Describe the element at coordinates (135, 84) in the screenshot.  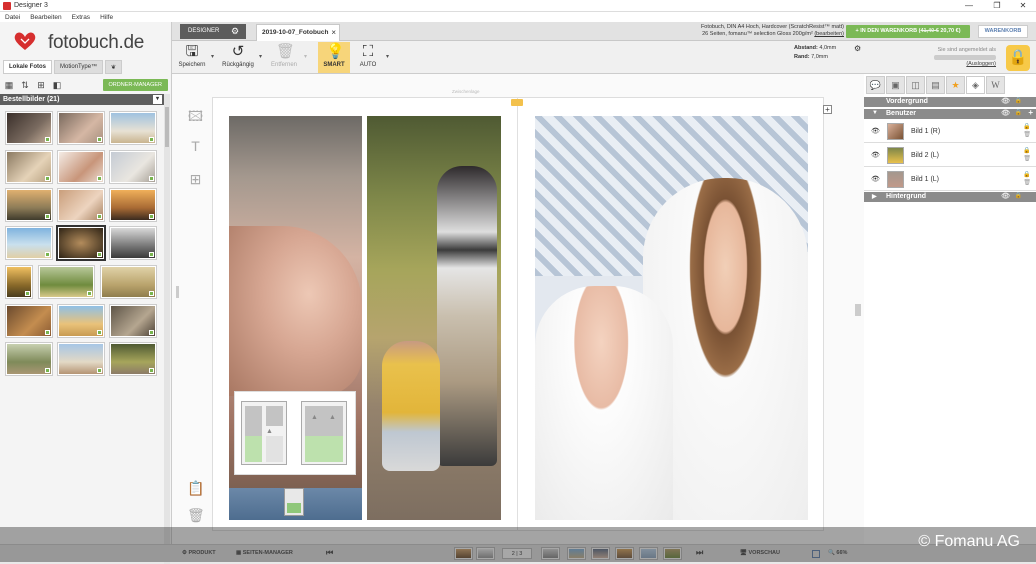
I see `ordner-manager-button: ORDNER-MANAGER` at that location.